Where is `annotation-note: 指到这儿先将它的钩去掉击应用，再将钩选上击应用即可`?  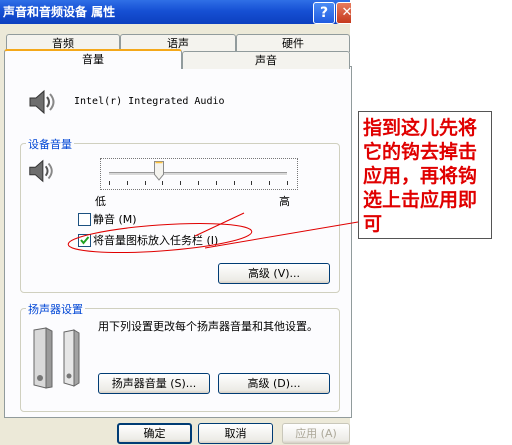 annotation-note: 指到这儿先将它的钩去掉击应用，再将钩选上击应用即可 is located at coordinates (425, 175).